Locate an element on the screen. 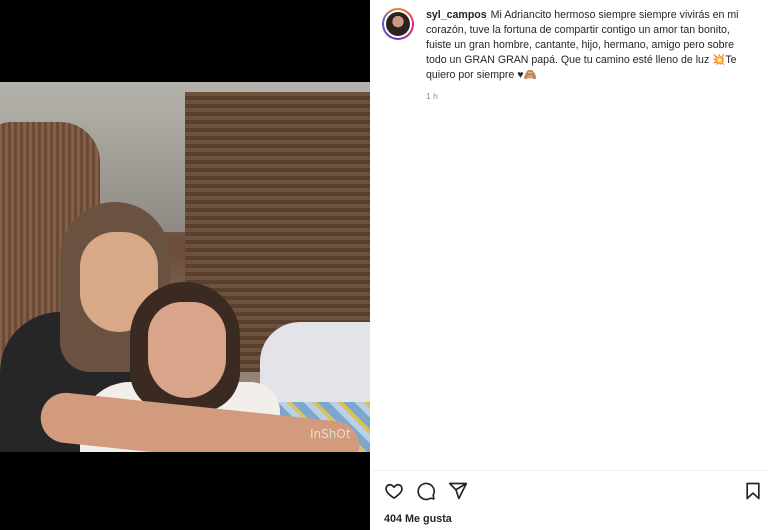 Image resolution: width=768 pixels, height=530 pixels. comment-button is located at coordinates (426, 491).